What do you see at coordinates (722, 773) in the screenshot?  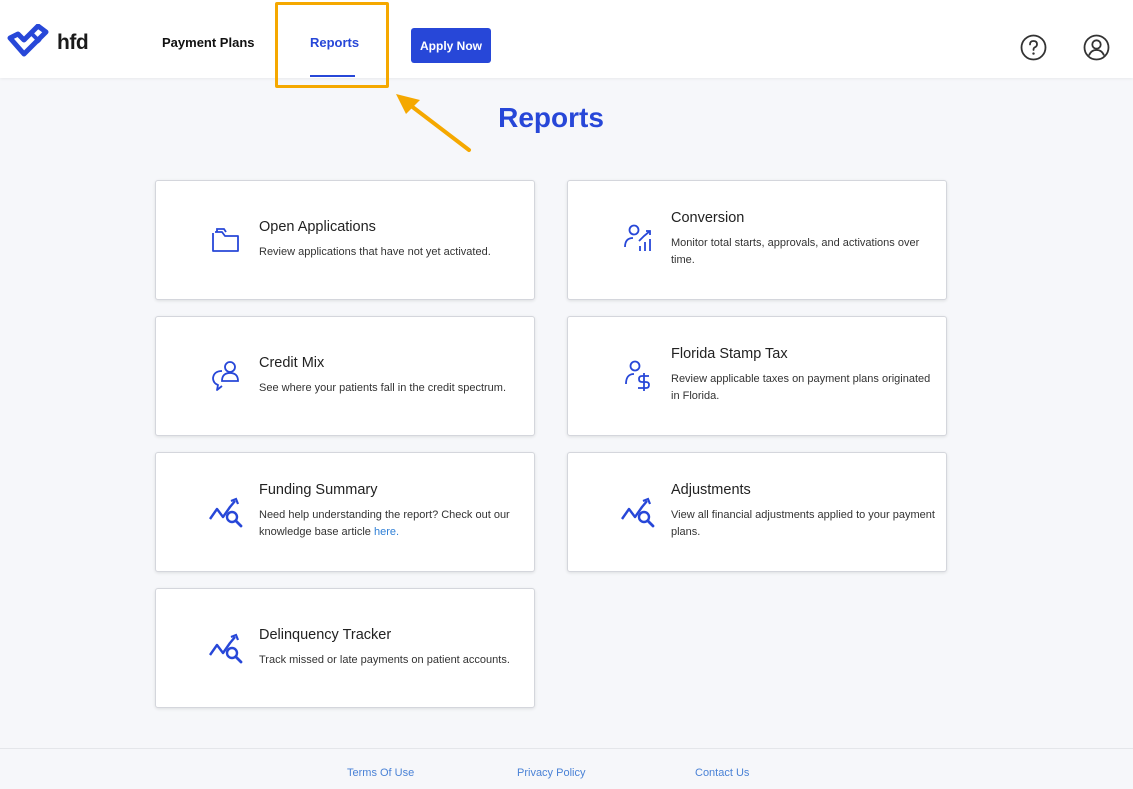 I see `contact-us-link: Contact Us` at bounding box center [722, 773].